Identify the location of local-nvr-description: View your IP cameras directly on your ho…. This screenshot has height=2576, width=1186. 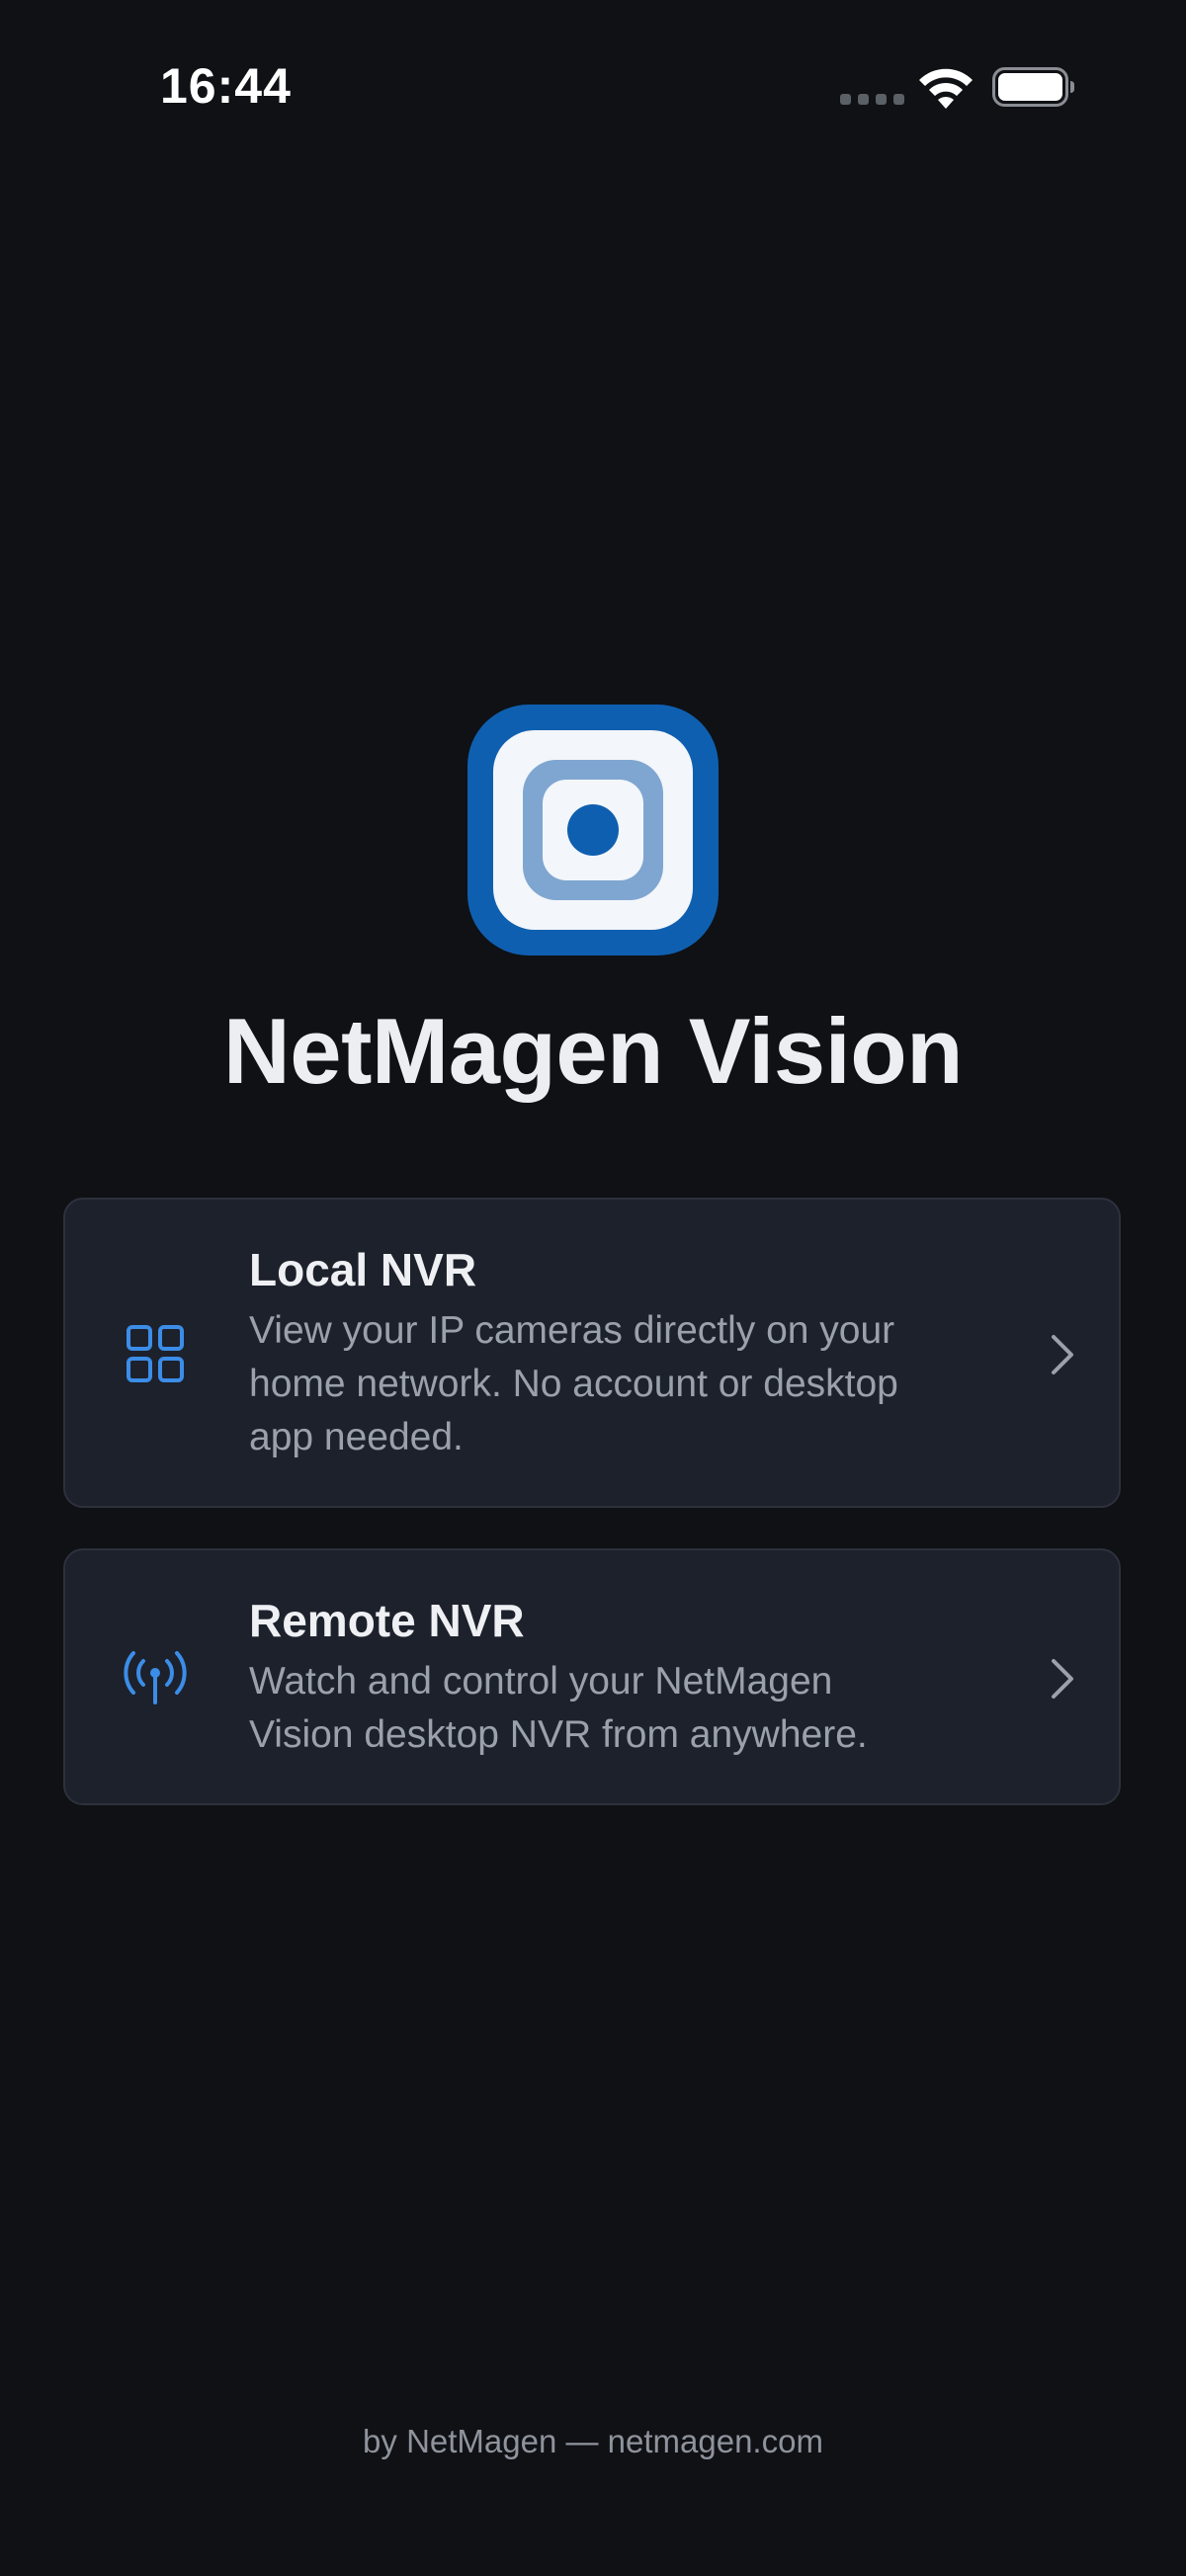
(573, 1383).